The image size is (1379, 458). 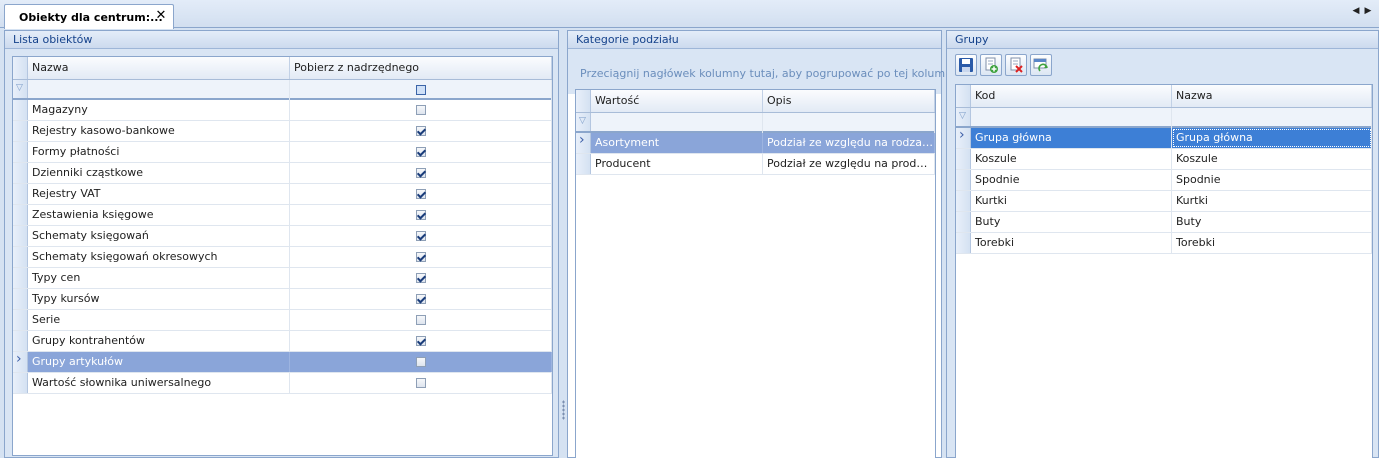 I want to click on object-name-cell: Grupy artykułów, so click(x=159, y=362).